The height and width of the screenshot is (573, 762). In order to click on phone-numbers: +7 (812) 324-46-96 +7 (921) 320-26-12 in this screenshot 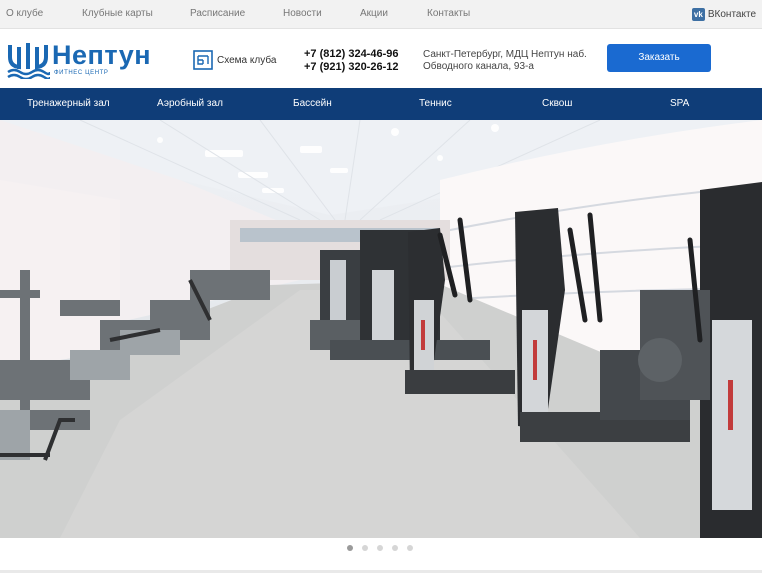, I will do `click(351, 61)`.